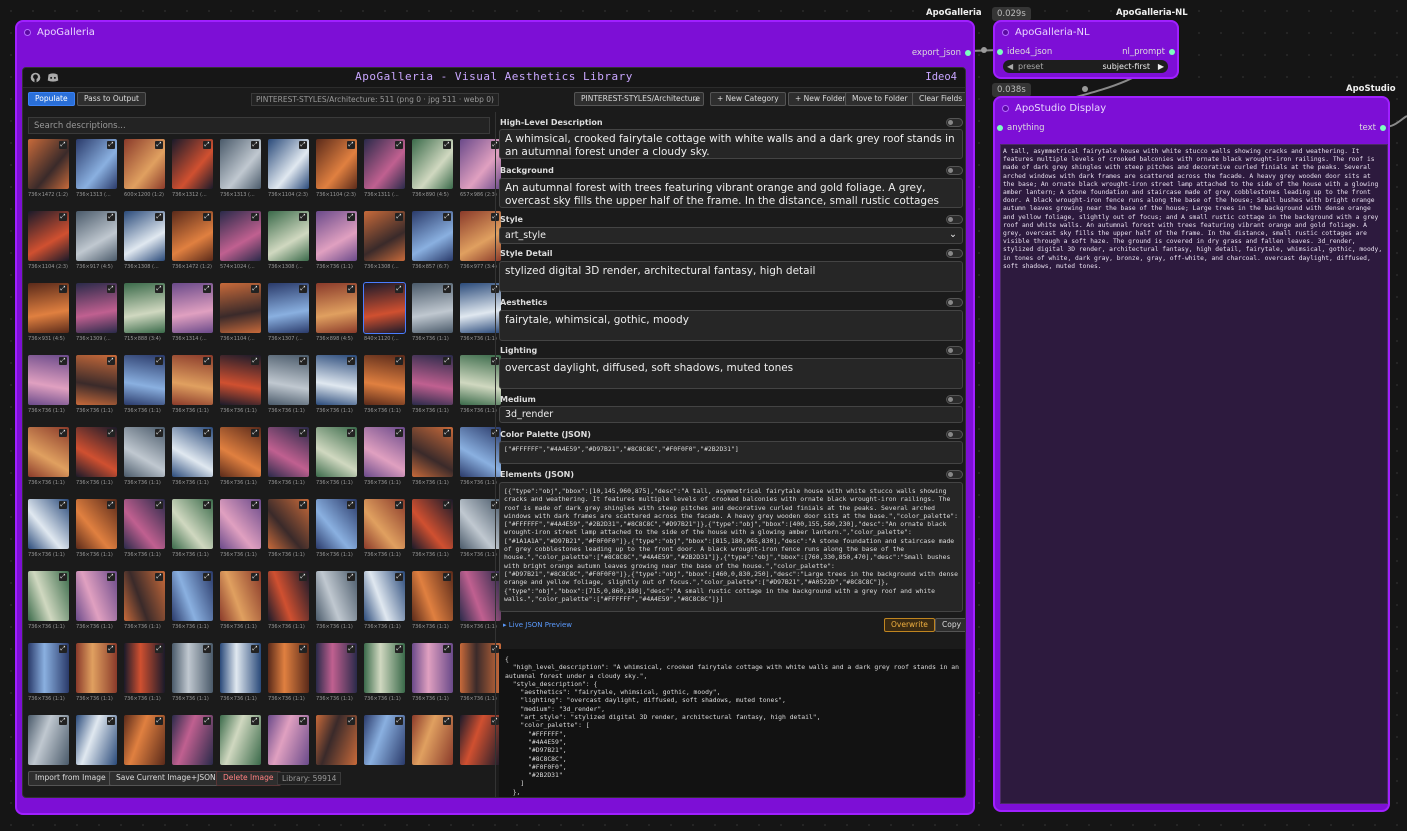  What do you see at coordinates (954, 474) in the screenshot?
I see `elements-toggle` at bounding box center [954, 474].